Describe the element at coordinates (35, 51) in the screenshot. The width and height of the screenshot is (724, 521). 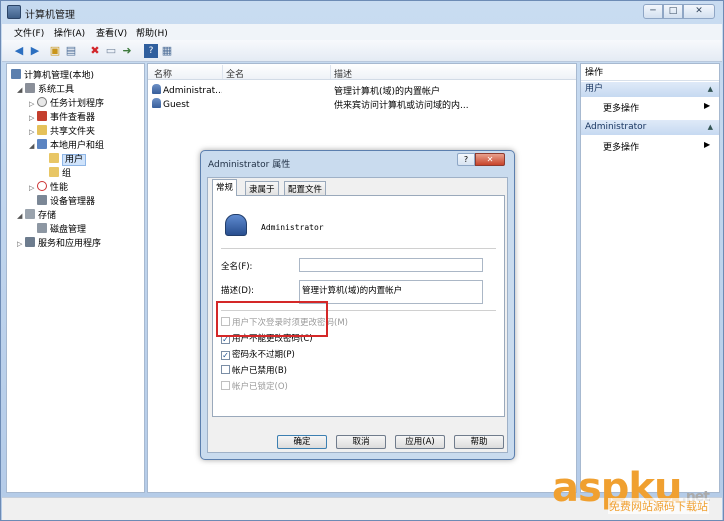
I see `forward-arrow-icon: ▶` at that location.